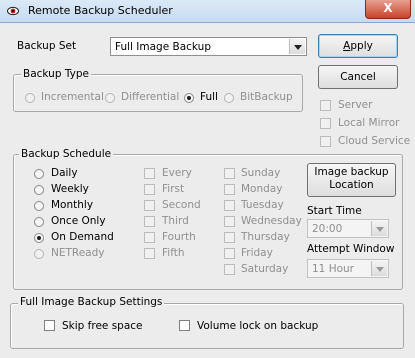 This screenshot has width=415, height=358. Describe the element at coordinates (163, 47) in the screenshot. I see `backup-set-value: Full Image Backup` at that location.